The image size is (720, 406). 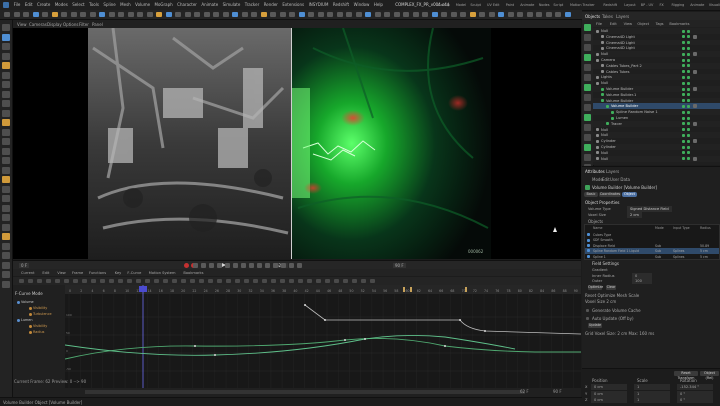 What do you see at coordinates (38, 24) in the screenshot?
I see `viewport-menu-cameras: Cameras` at bounding box center [38, 24].